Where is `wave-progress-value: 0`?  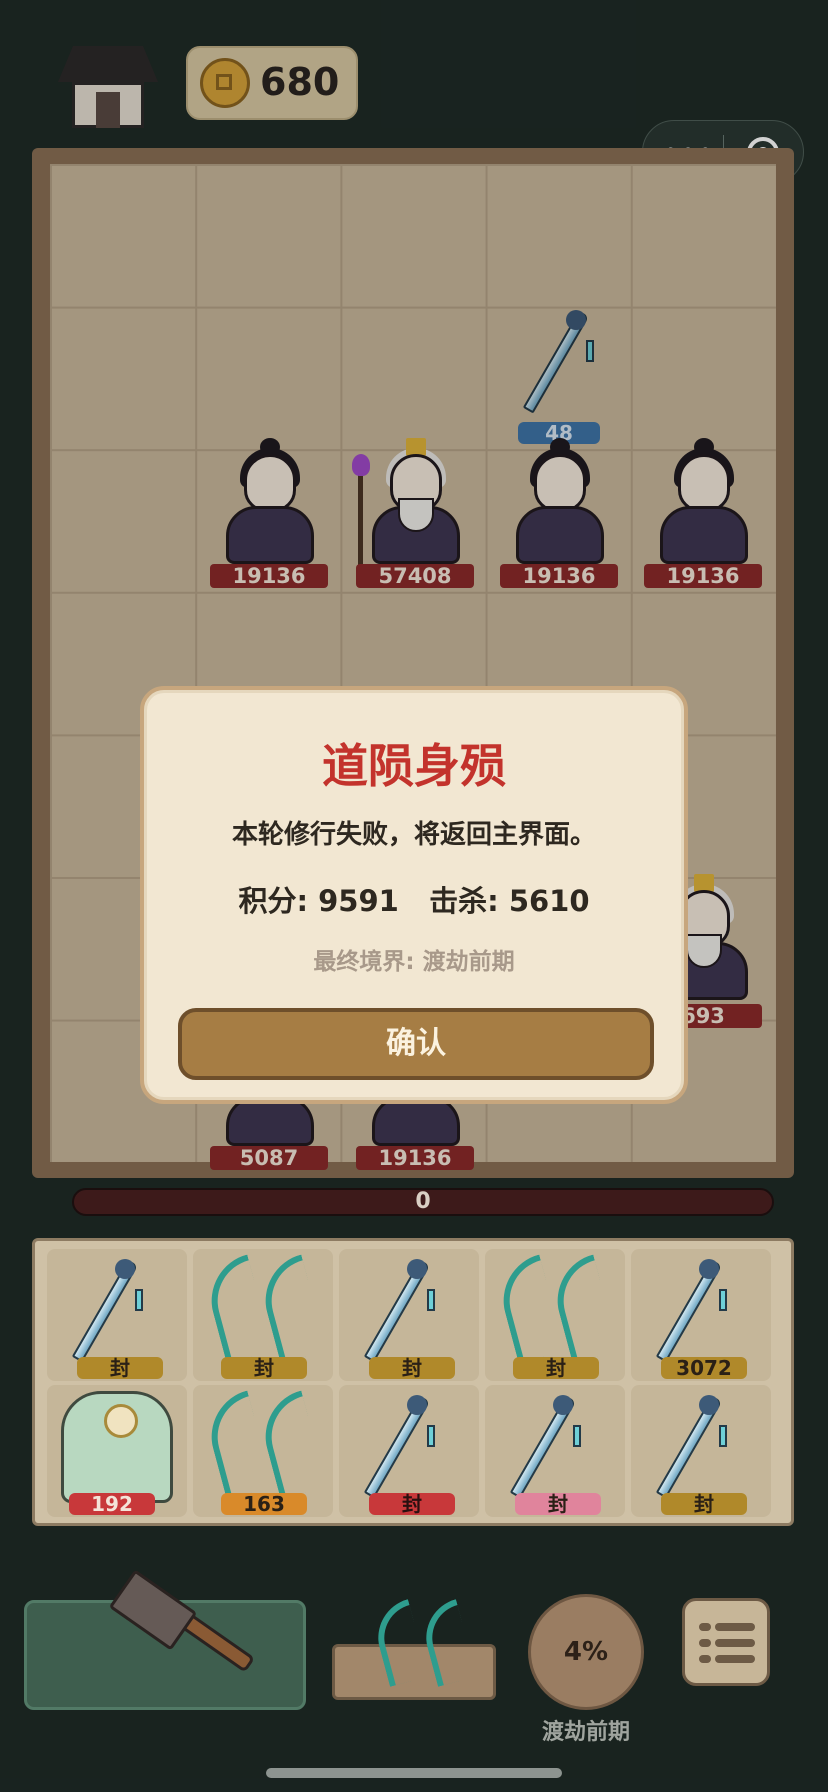 wave-progress-value: 0 is located at coordinates (423, 1201).